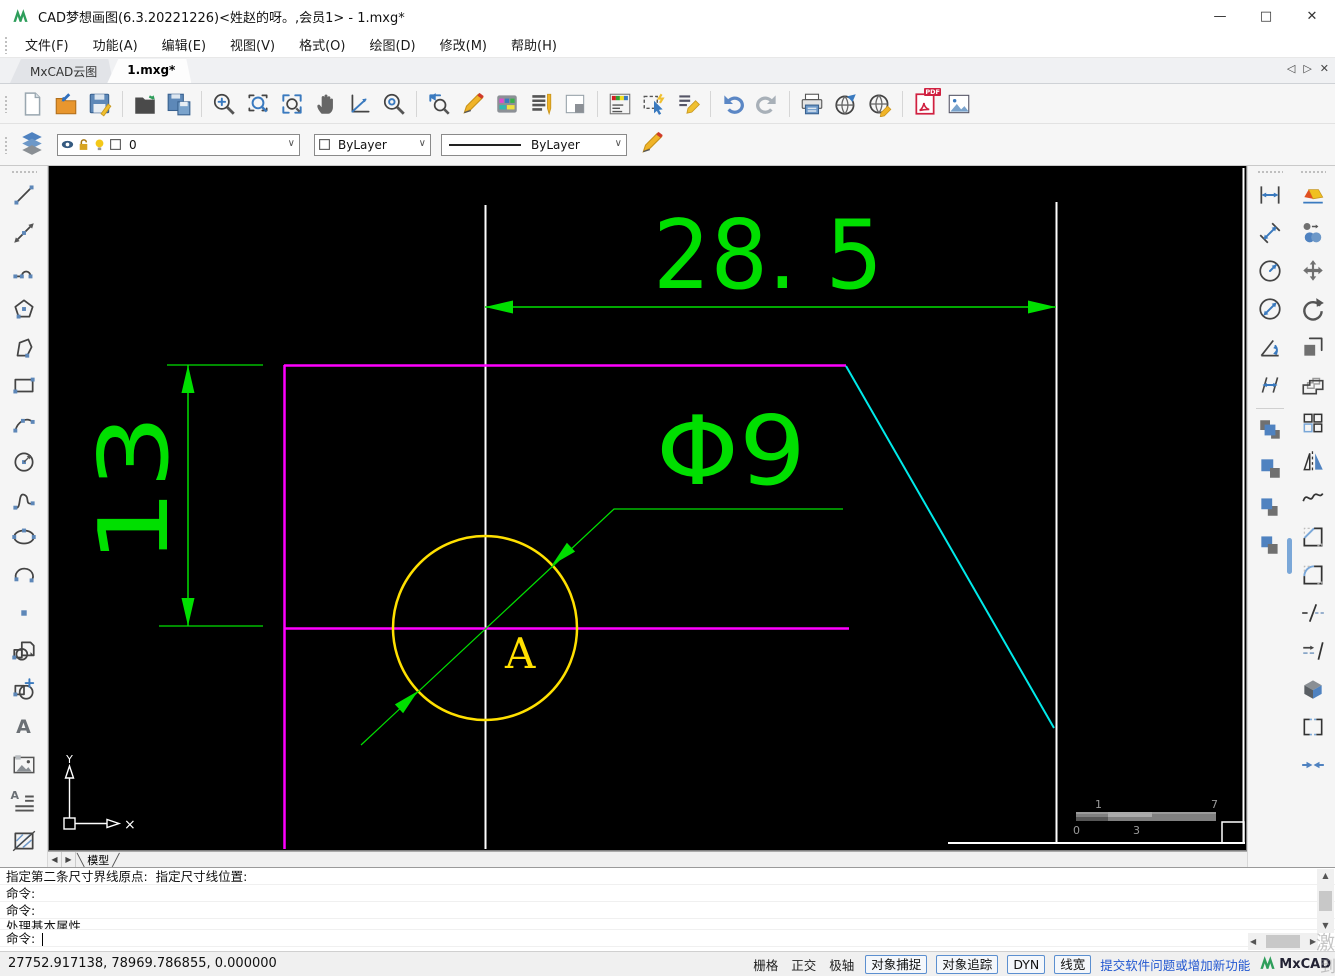  Describe the element at coordinates (24, 841) in the screenshot. I see `hatch-tool-button` at that location.